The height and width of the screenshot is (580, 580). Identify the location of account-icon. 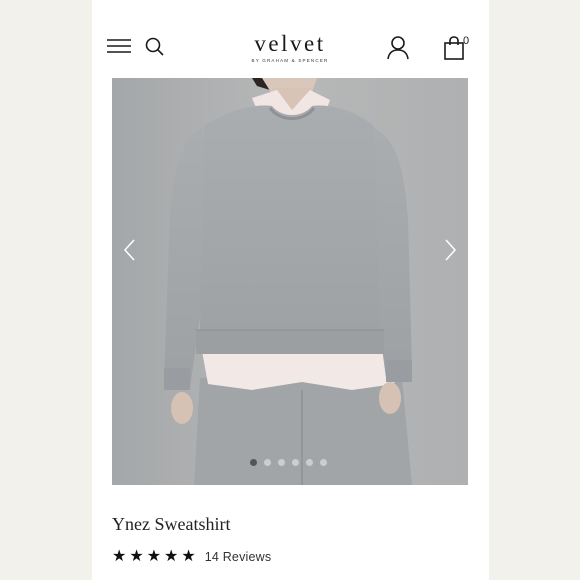
(398, 48).